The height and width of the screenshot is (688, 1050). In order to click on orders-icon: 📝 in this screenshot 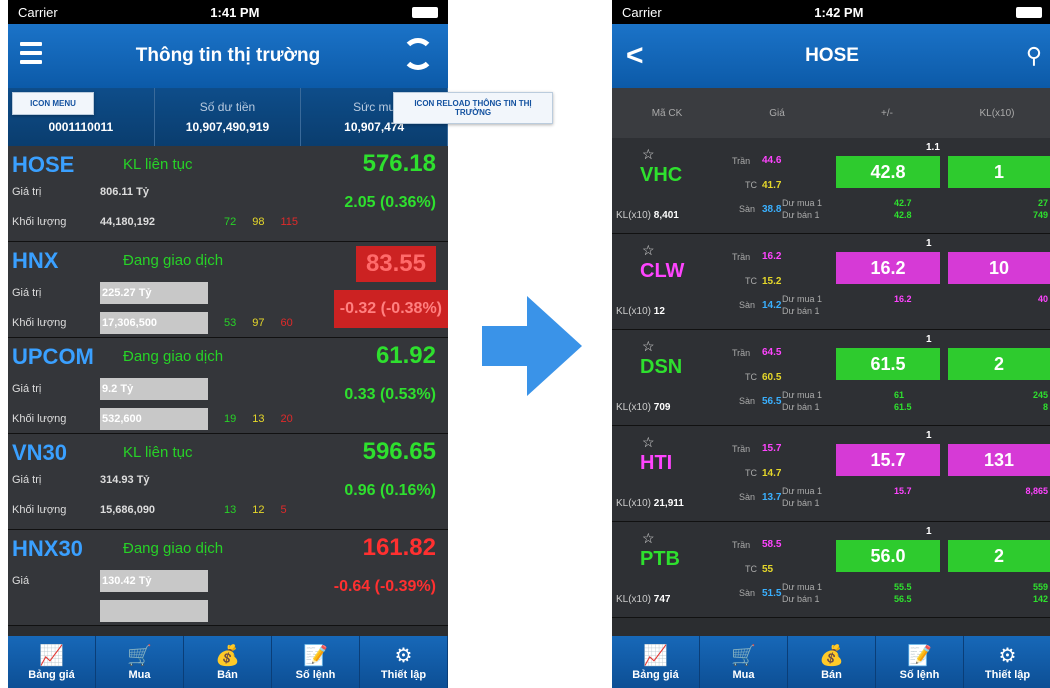, I will do `click(919, 656)`.